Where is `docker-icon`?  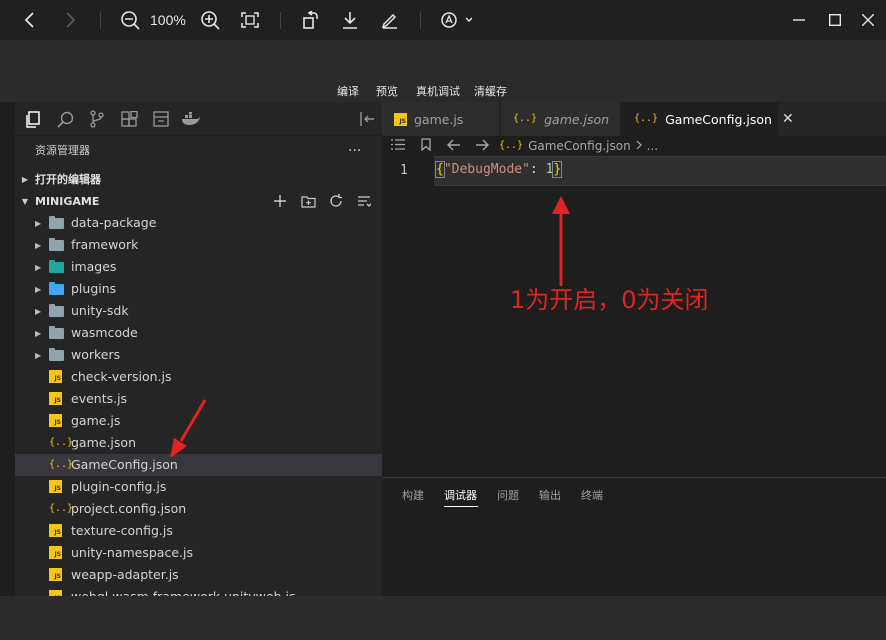
docker-icon is located at coordinates (191, 119).